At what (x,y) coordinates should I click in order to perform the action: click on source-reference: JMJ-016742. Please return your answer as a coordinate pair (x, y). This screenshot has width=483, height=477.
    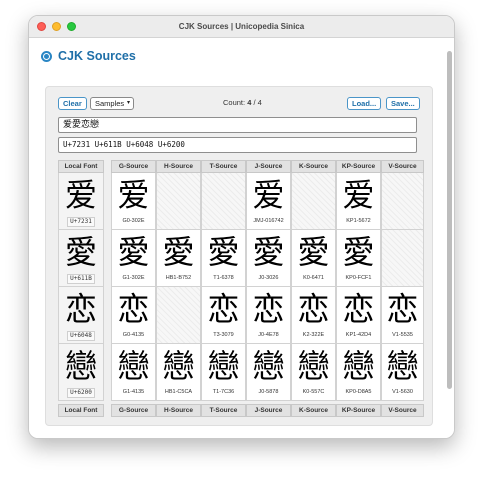
    Looking at the image, I should click on (268, 221).